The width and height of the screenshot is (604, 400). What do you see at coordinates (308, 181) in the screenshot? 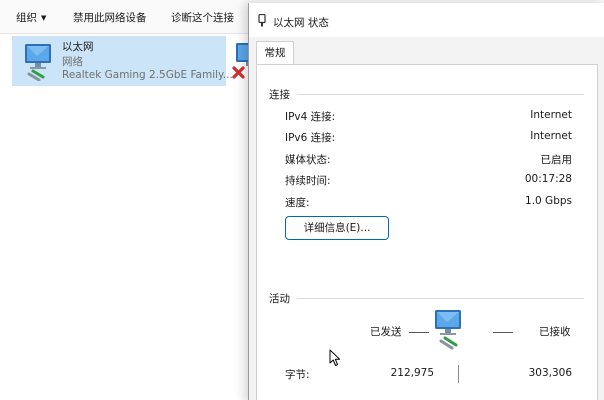
I see `duration-label: 持续时间:` at bounding box center [308, 181].